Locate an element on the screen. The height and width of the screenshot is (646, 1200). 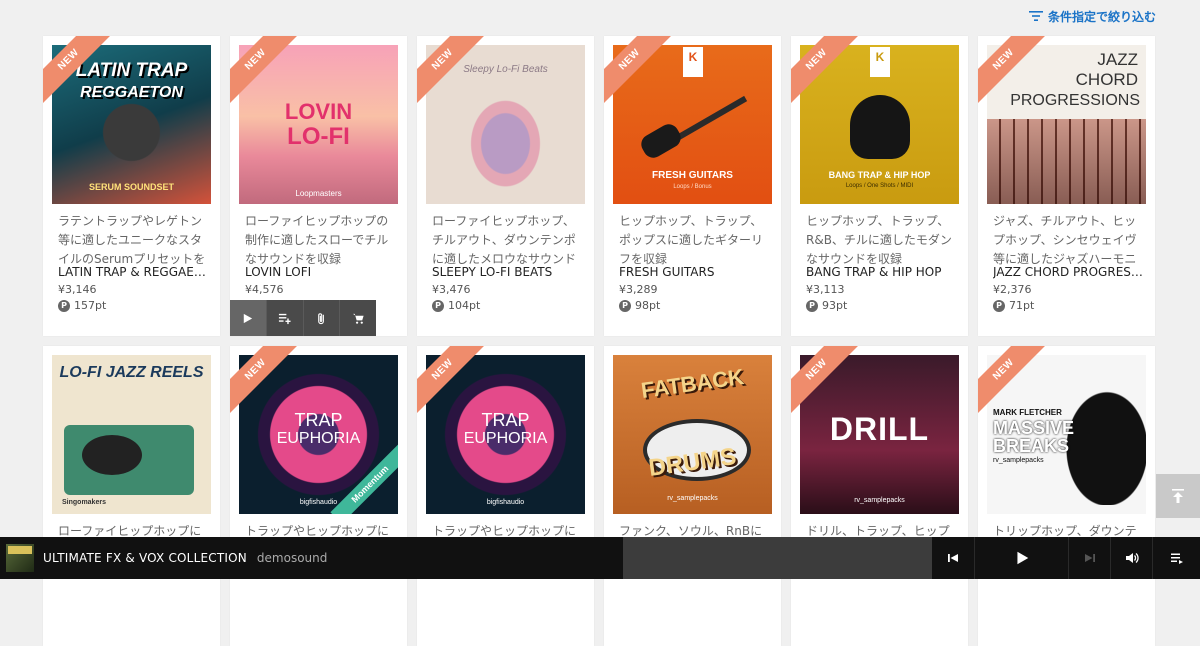
artwork-text: PROGRESSIONS is located at coordinates (1075, 100).